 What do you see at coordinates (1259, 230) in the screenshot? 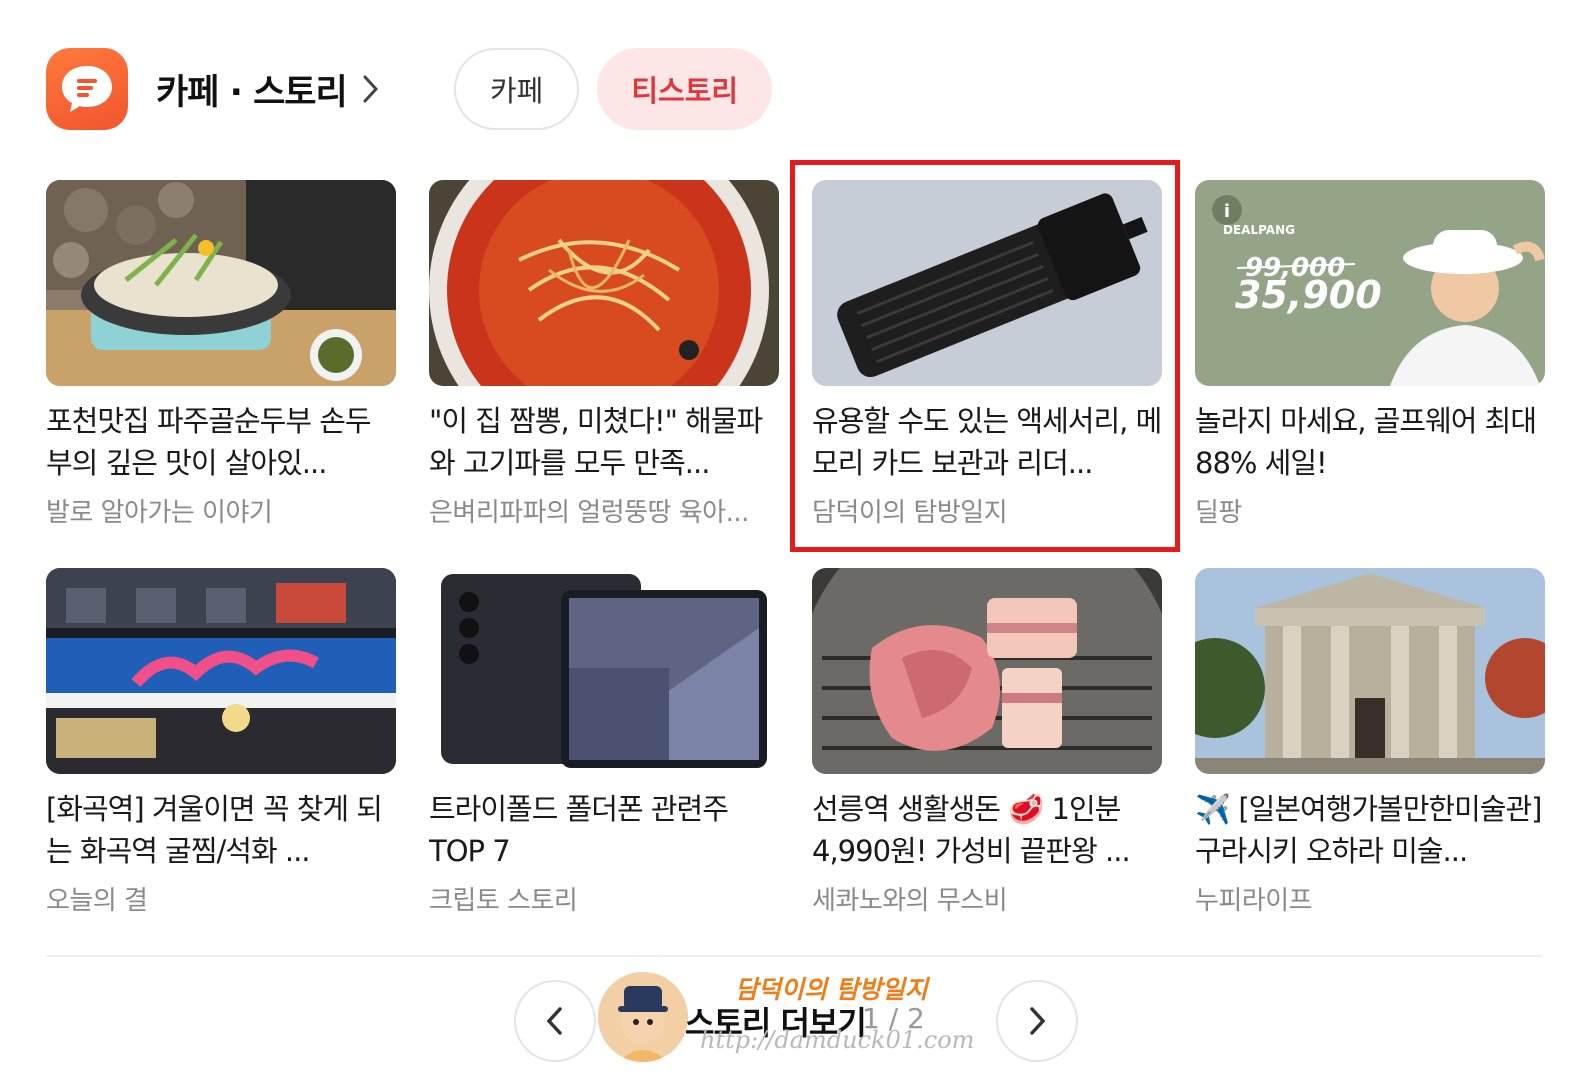
I see `ad-brand: DEALPANG` at bounding box center [1259, 230].